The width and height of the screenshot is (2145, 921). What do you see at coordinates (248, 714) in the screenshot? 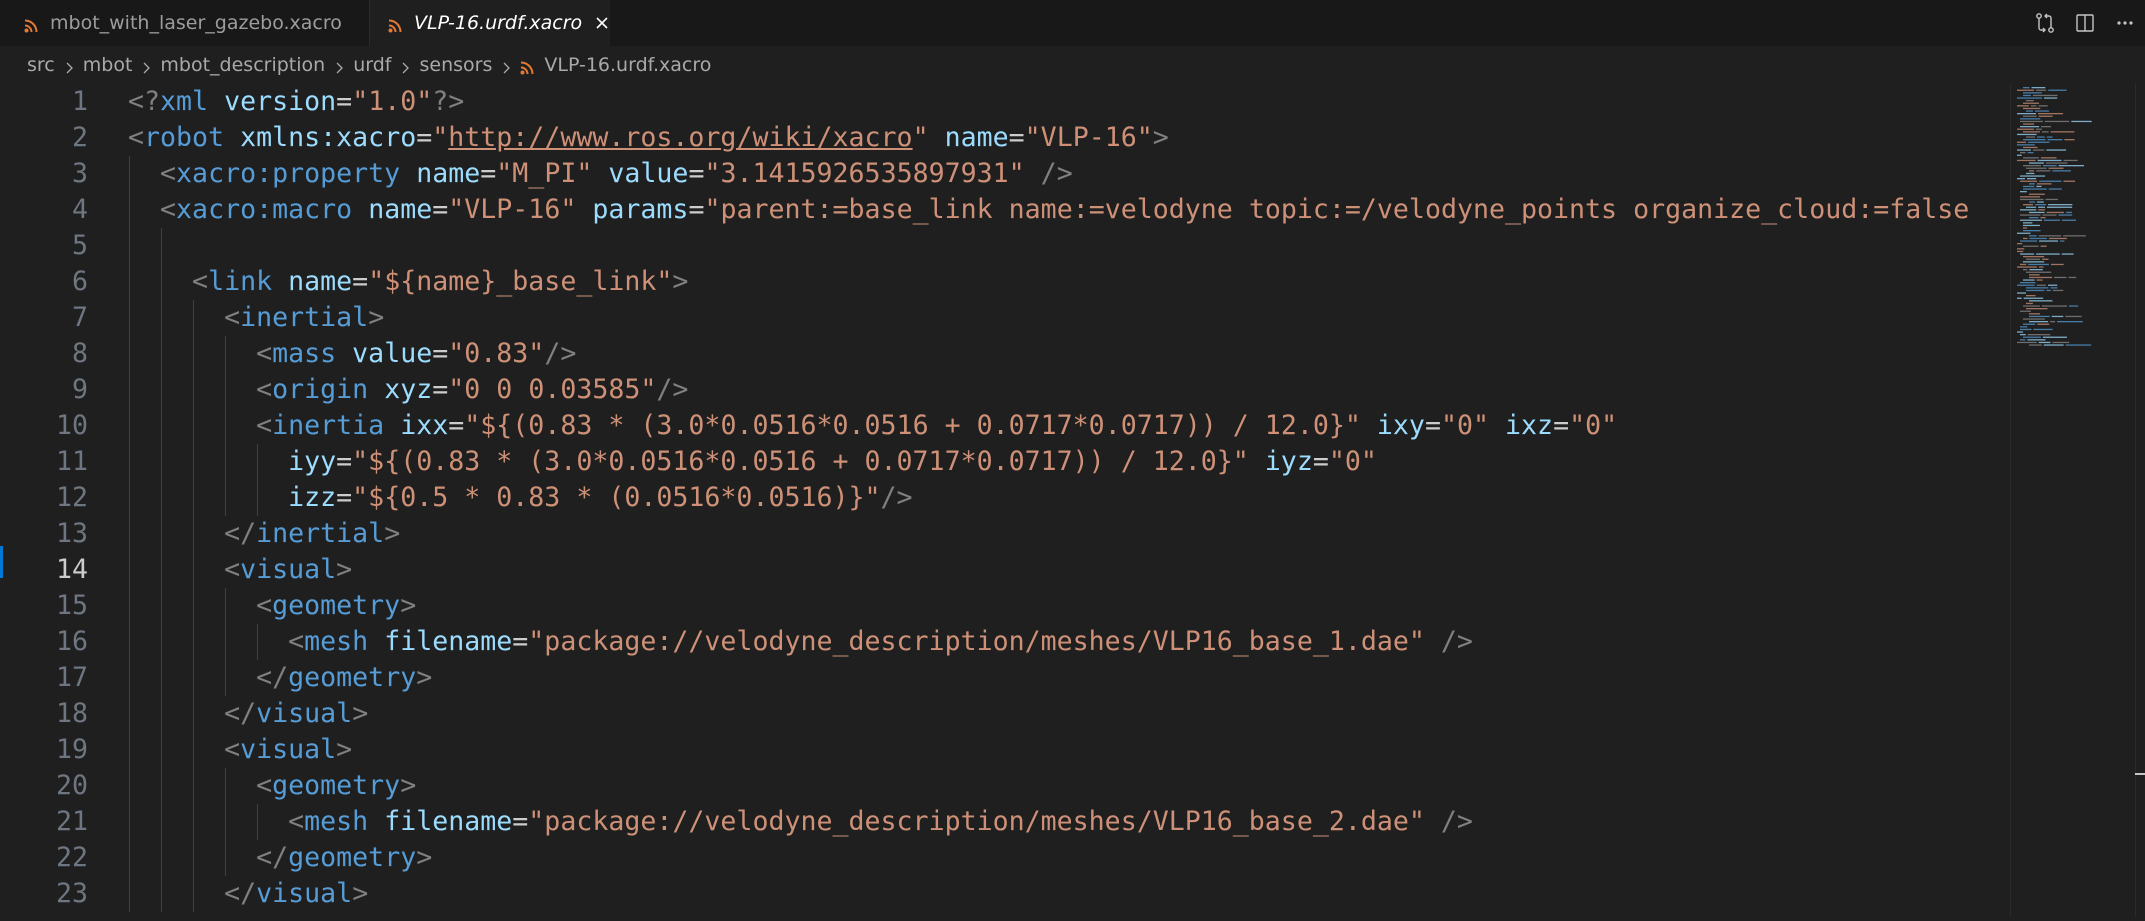
I see `code-text: </visual>` at bounding box center [248, 714].